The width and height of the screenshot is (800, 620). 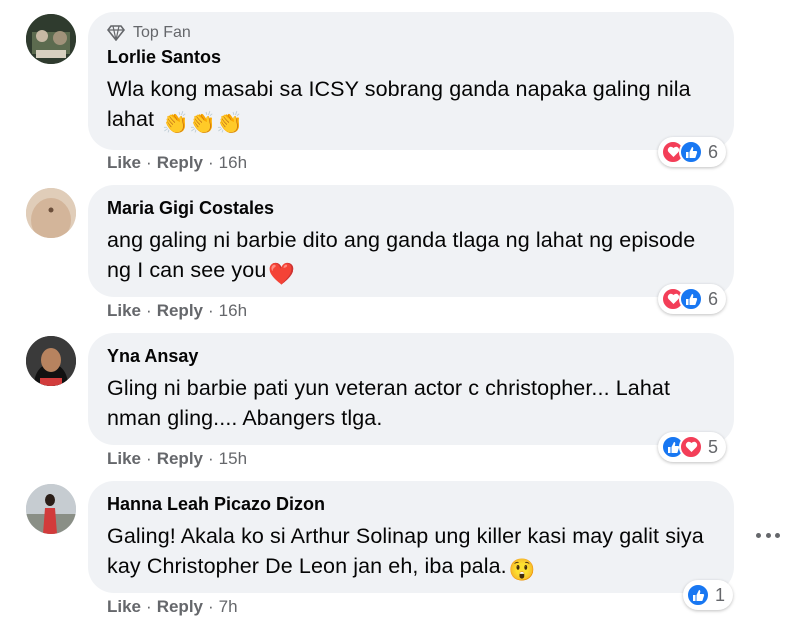 I want to click on reaction-summary: 1, so click(x=708, y=595).